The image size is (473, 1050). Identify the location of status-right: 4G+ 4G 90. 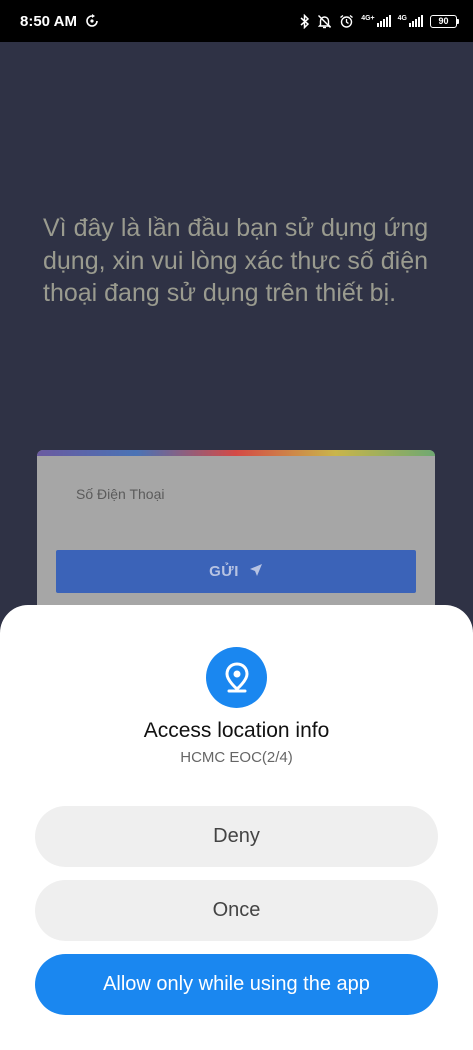
(379, 21).